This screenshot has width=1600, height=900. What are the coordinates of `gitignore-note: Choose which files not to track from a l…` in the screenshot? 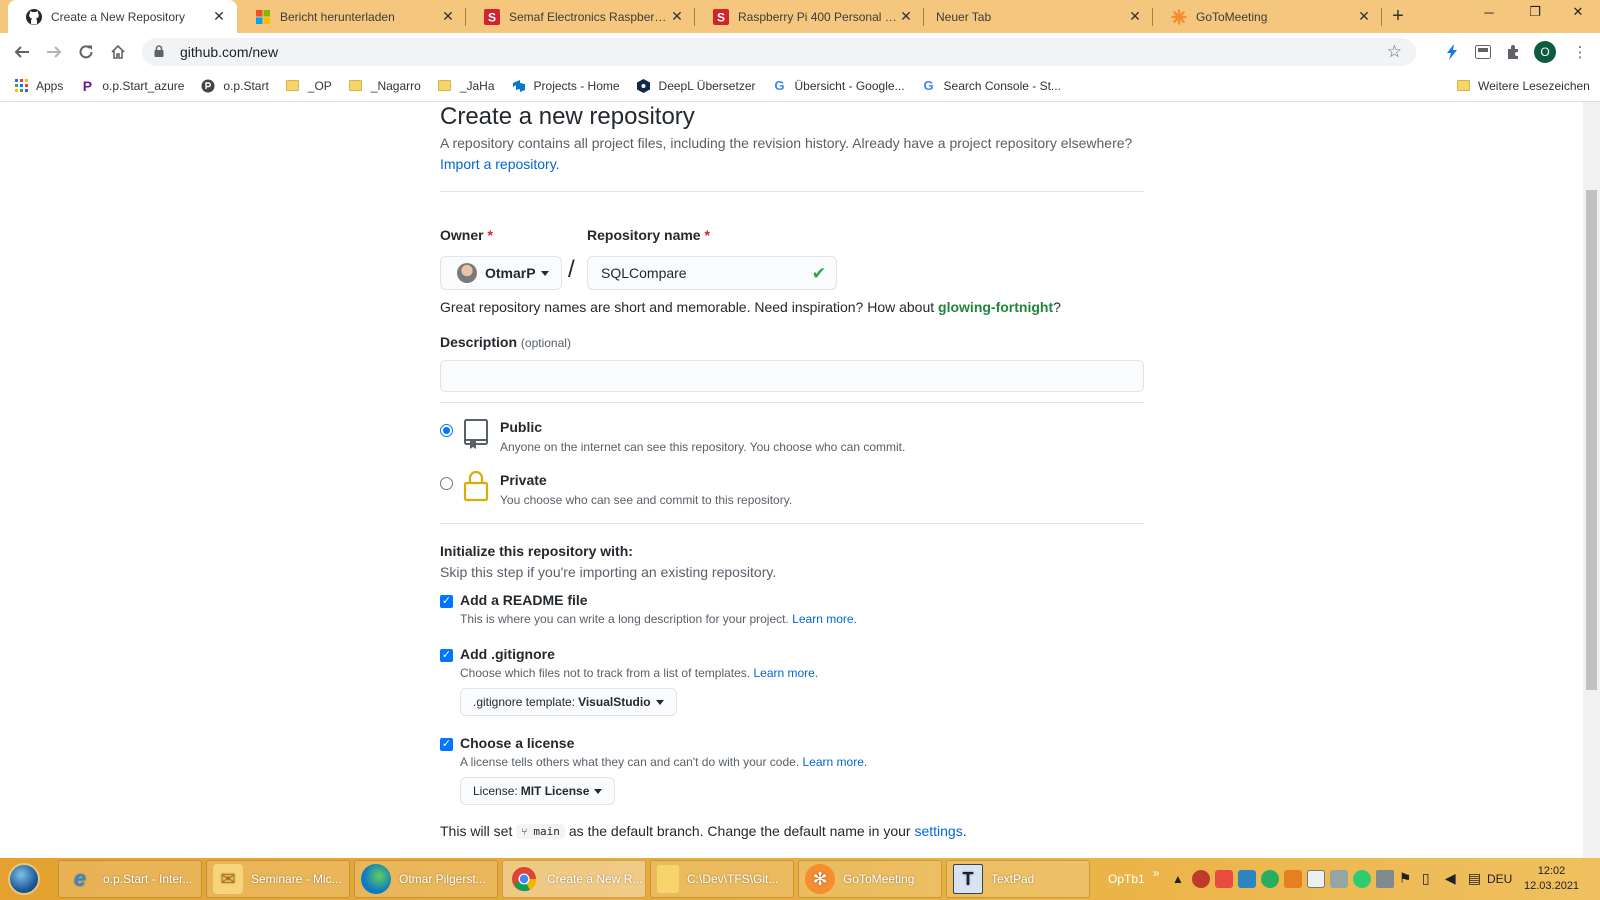 It's located at (639, 673).